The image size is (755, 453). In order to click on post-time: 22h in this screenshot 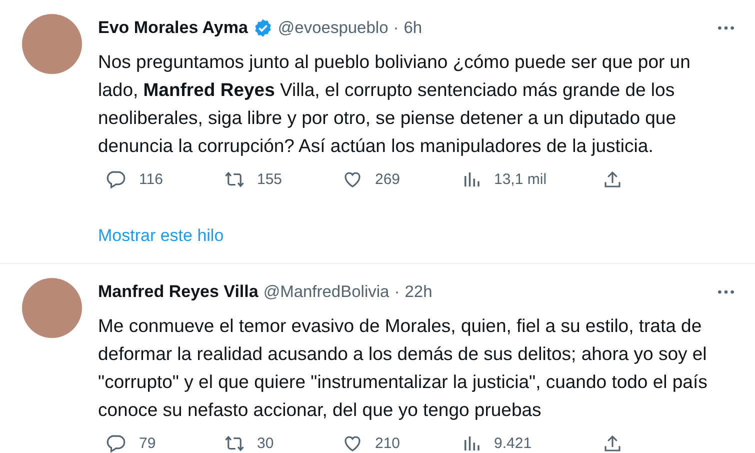, I will do `click(418, 292)`.